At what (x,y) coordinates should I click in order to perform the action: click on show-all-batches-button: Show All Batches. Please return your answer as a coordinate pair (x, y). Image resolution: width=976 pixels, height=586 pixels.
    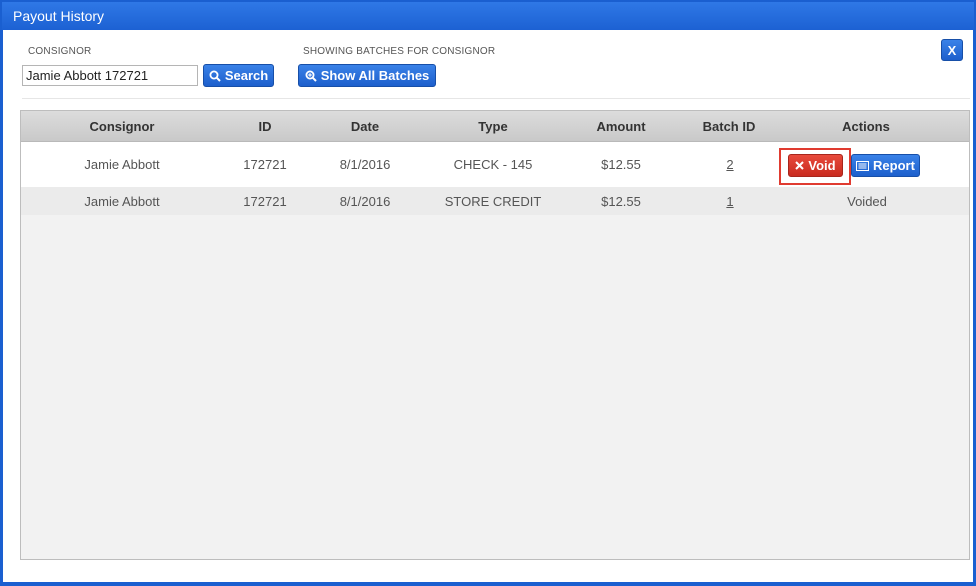
    Looking at the image, I should click on (367, 75).